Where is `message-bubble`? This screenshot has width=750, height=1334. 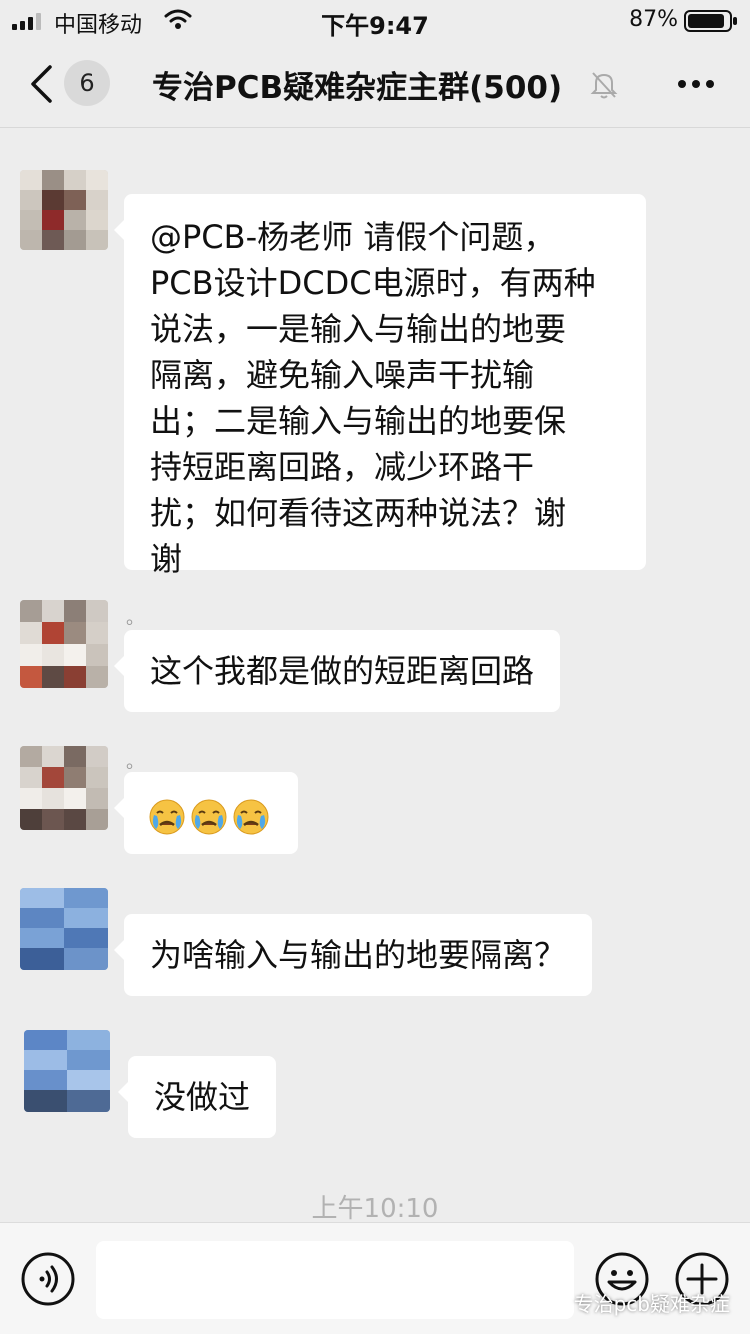
message-bubble is located at coordinates (206, 813).